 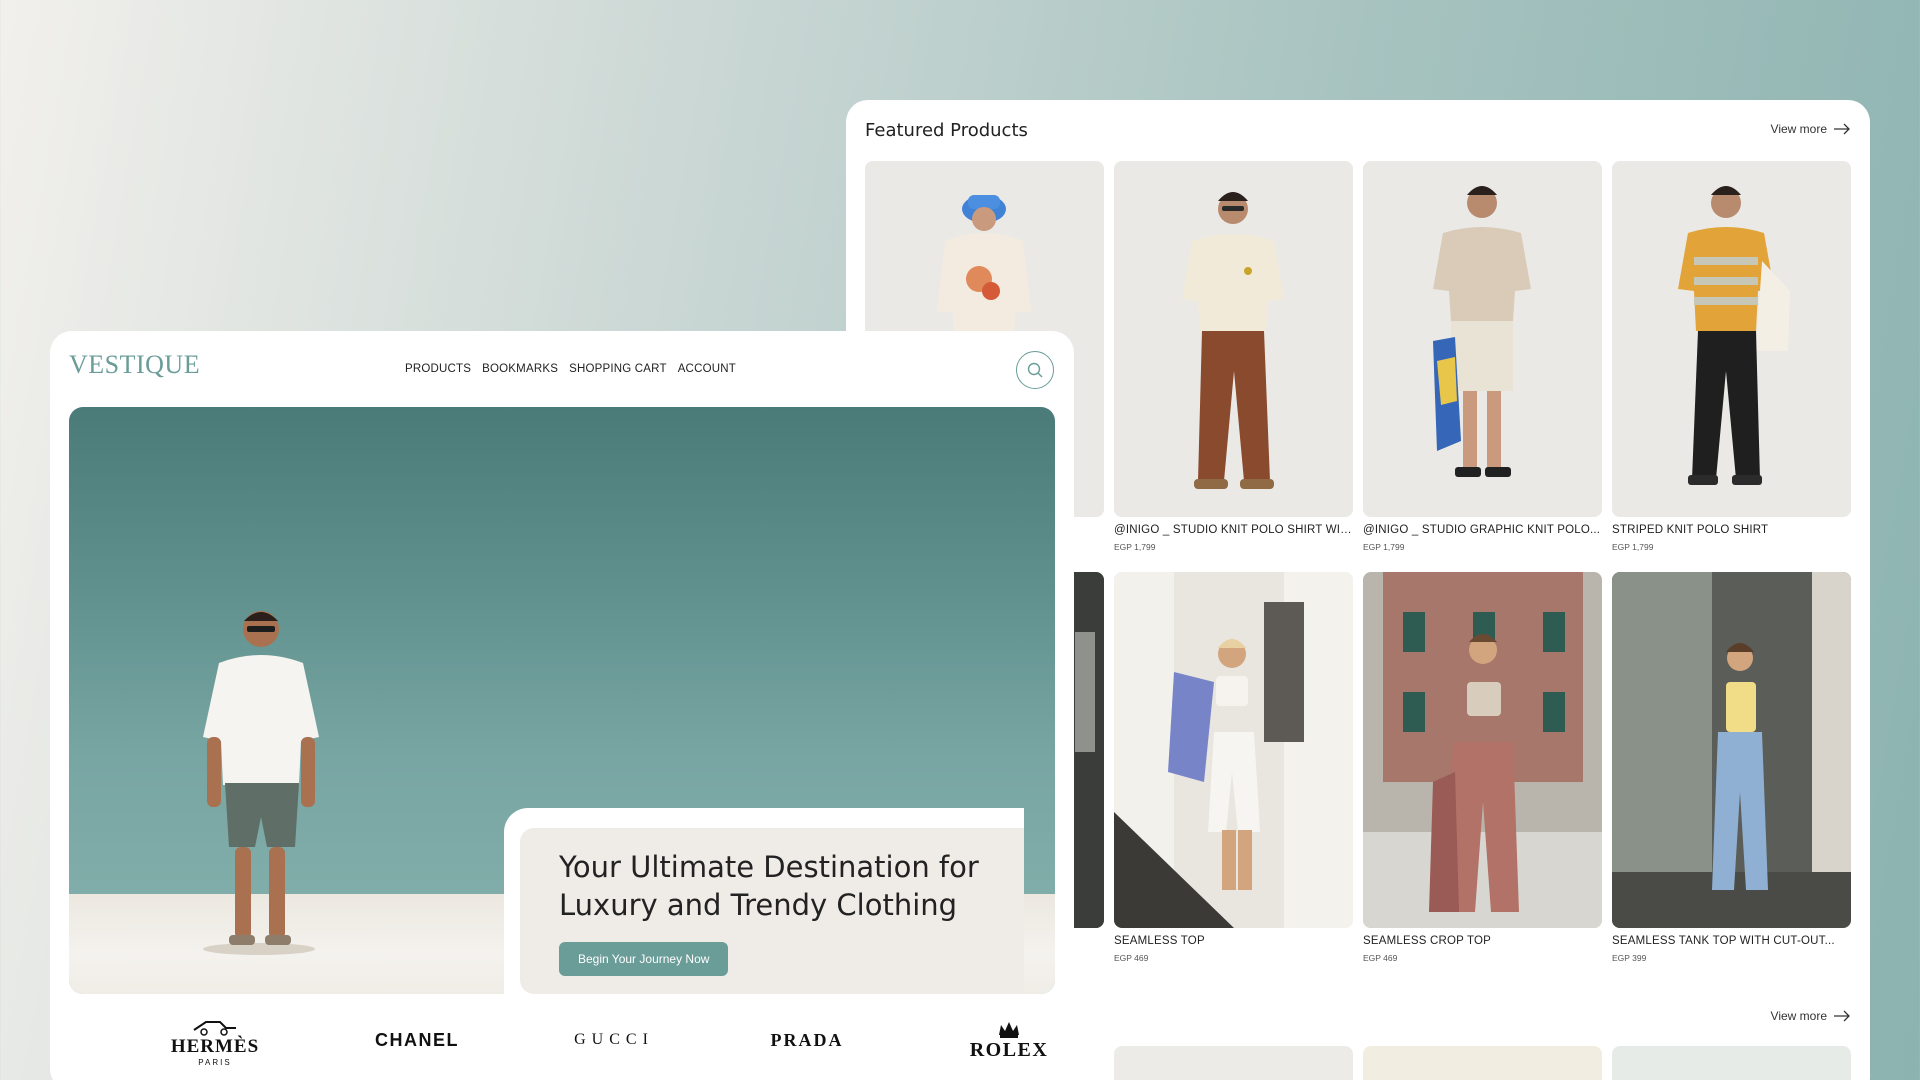 I want to click on main-nav: PRODUCTS BOOKMARKS SHOPPING CART ACCOUNT, so click(x=570, y=369).